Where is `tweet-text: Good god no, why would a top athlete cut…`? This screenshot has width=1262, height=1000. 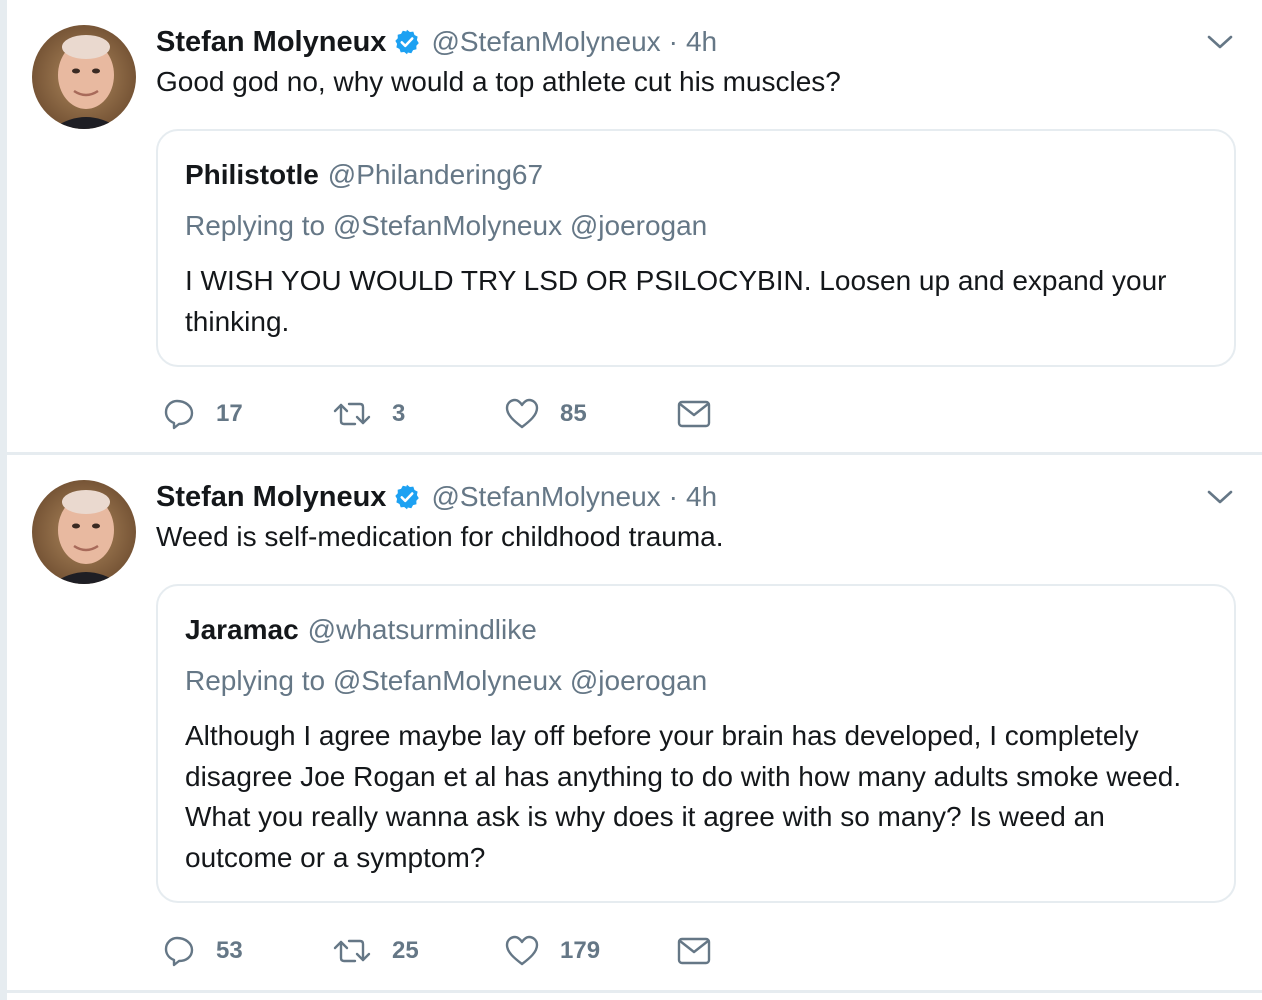 tweet-text: Good god no, why would a top athlete cut… is located at coordinates (498, 81).